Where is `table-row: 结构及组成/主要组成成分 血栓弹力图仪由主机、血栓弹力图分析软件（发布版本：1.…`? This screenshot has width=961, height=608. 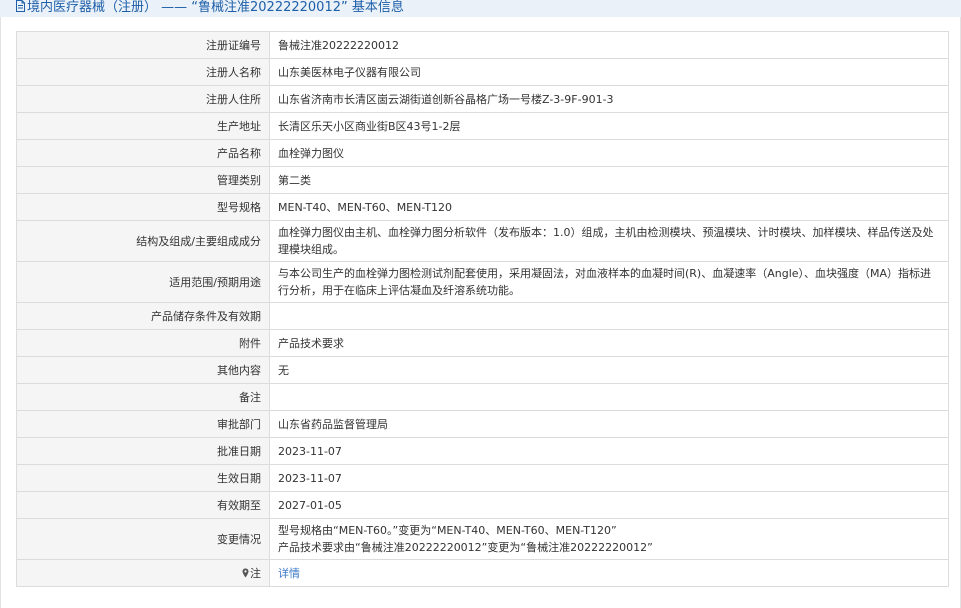
table-row: 结构及组成/主要组成成分 血栓弹力图仪由主机、血栓弹力图分析软件（发布版本：1.… is located at coordinates (482, 241).